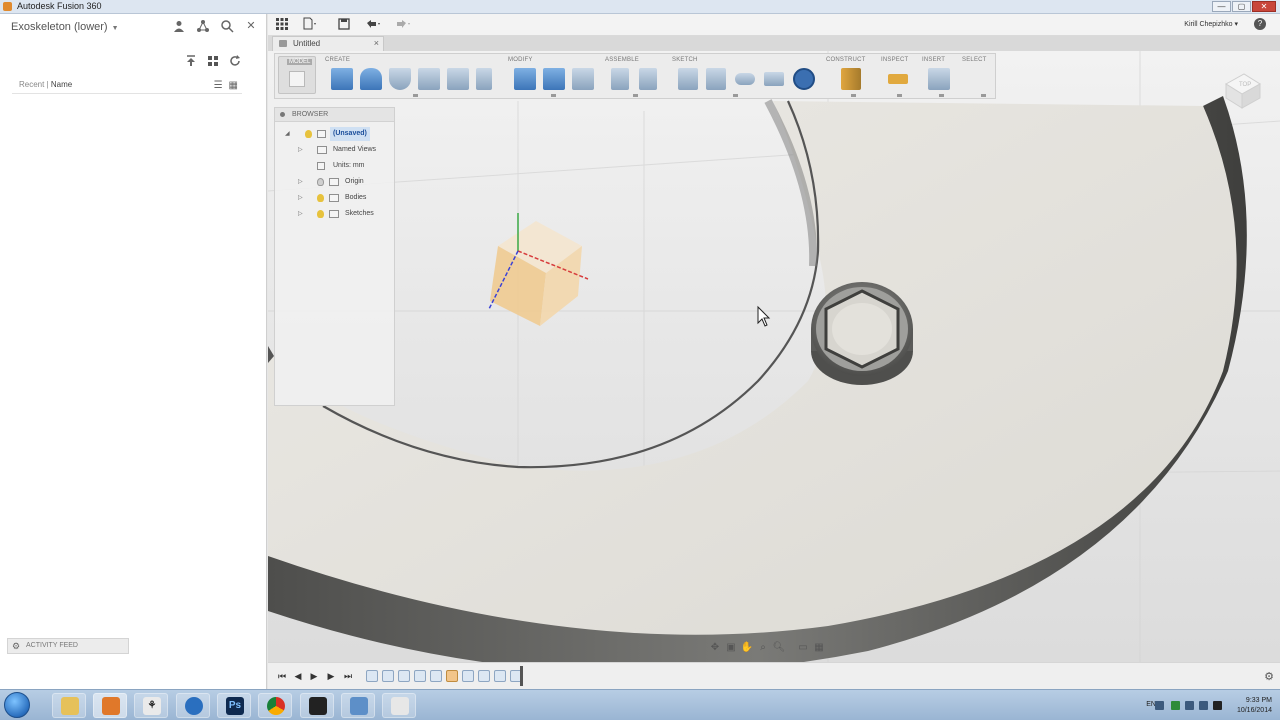  I want to click on play-icon: ▶, so click(314, 676).